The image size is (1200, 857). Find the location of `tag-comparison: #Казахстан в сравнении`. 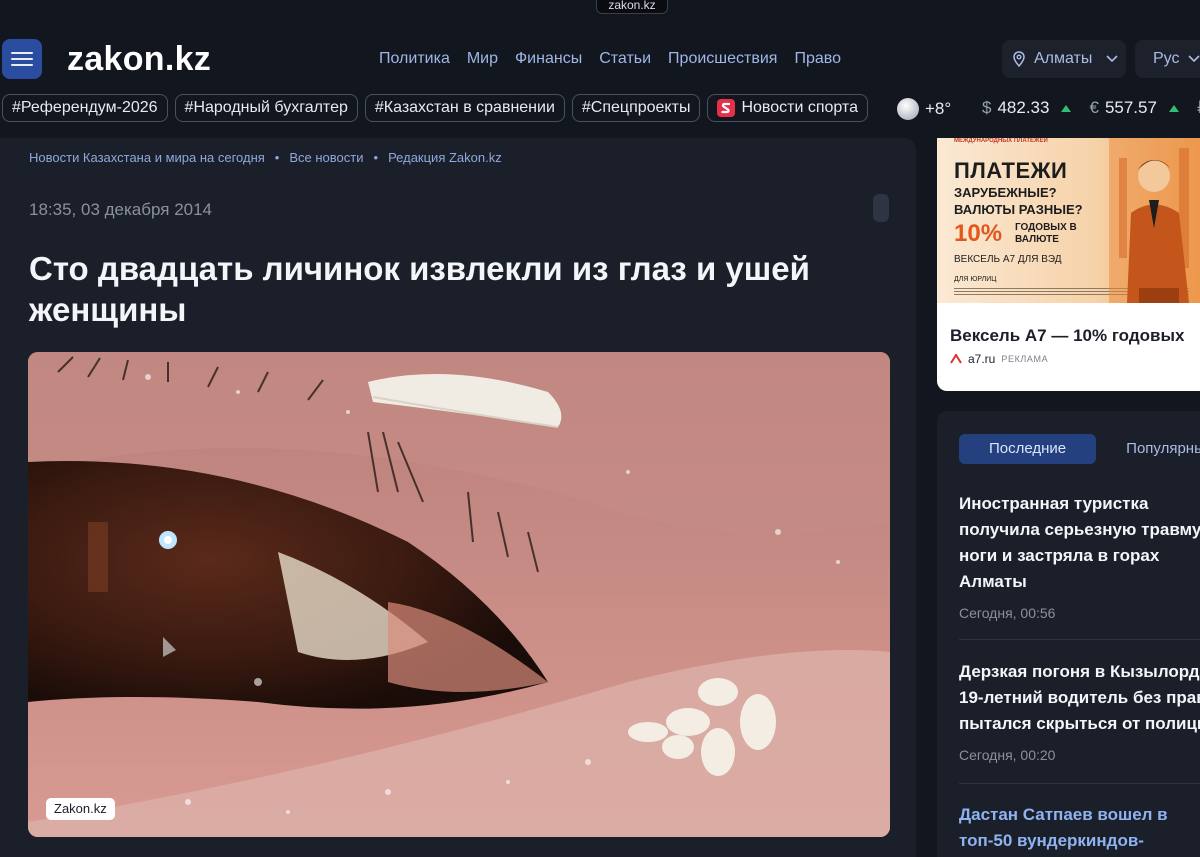

tag-comparison: #Казахстан в сравнении is located at coordinates (464, 108).